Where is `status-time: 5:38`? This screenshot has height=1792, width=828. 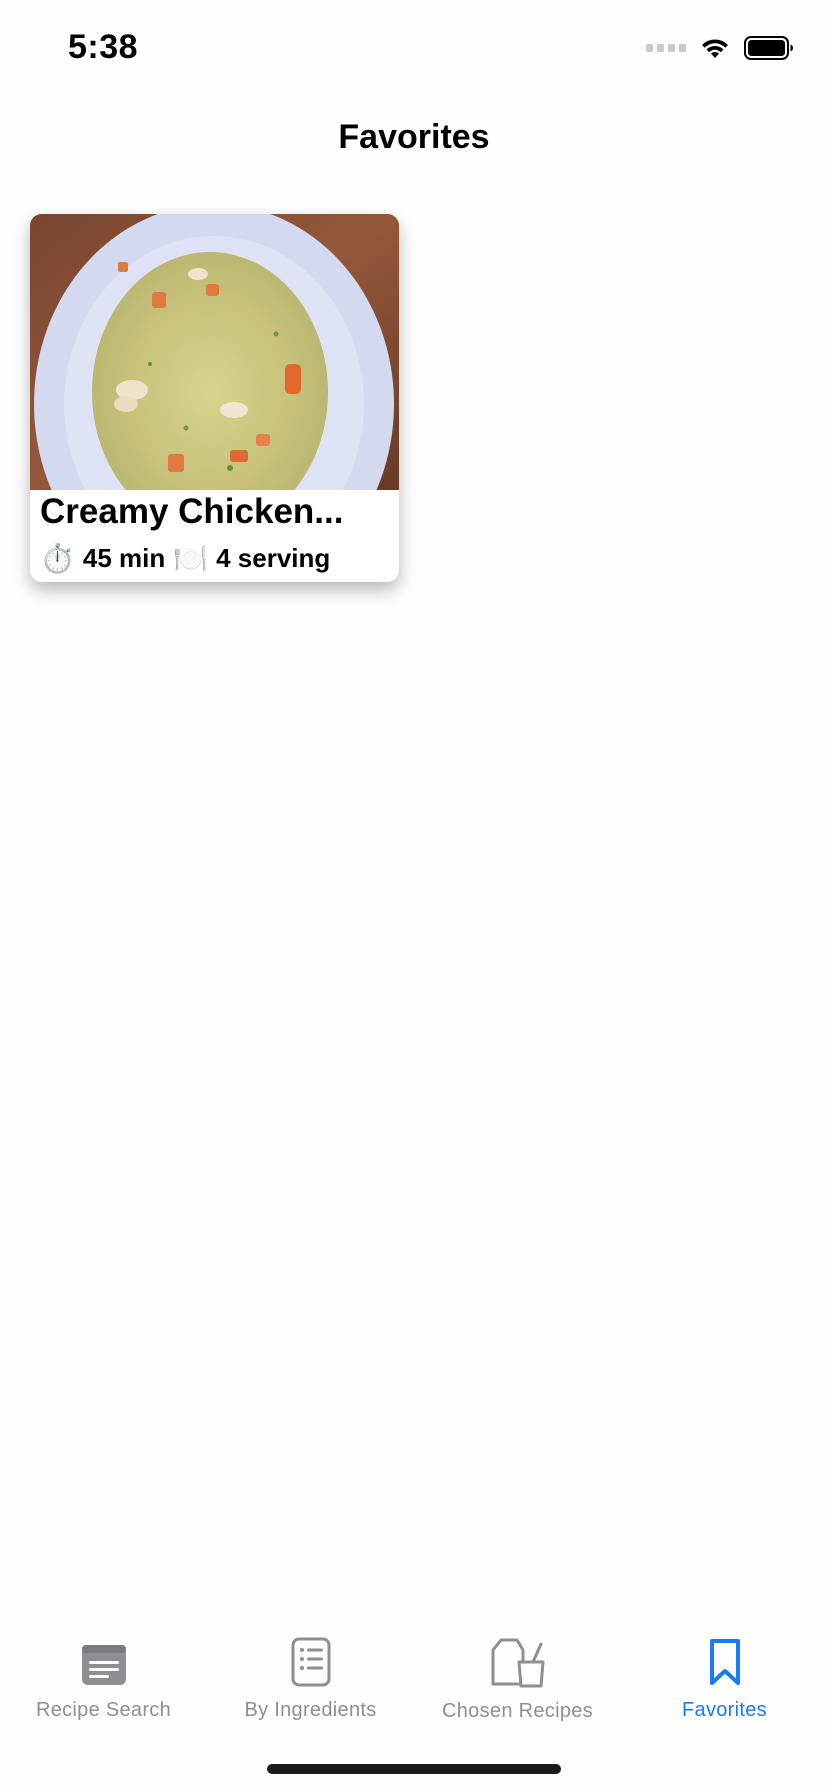 status-time: 5:38 is located at coordinates (103, 47).